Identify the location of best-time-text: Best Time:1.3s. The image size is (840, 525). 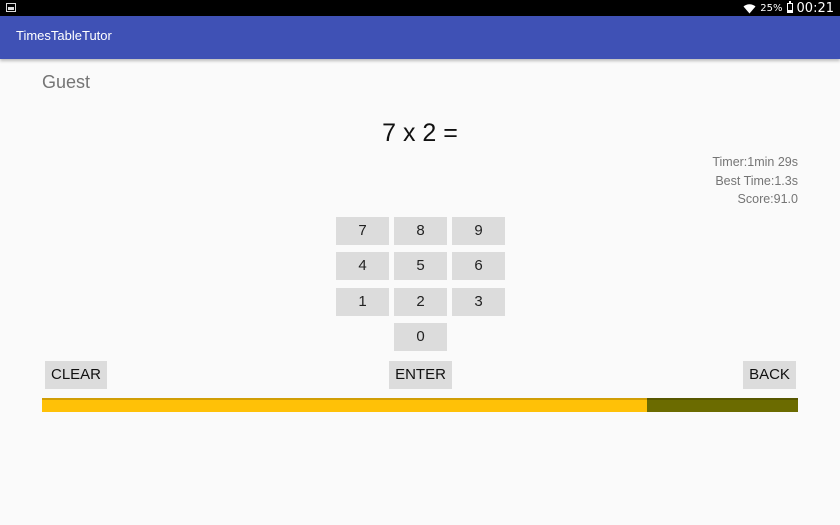
(756, 180).